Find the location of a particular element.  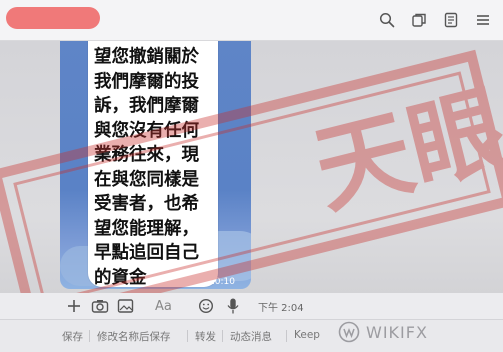

forward-button: 转发 is located at coordinates (205, 336).